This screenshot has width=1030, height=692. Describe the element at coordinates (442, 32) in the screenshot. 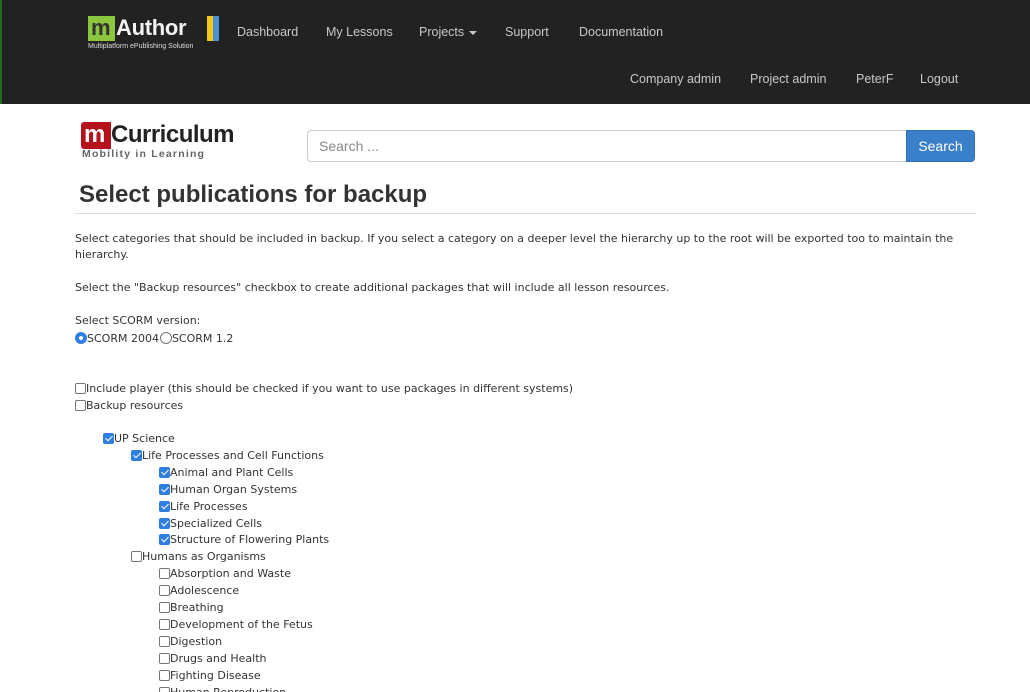

I see `nav-projects-label: Projects` at that location.